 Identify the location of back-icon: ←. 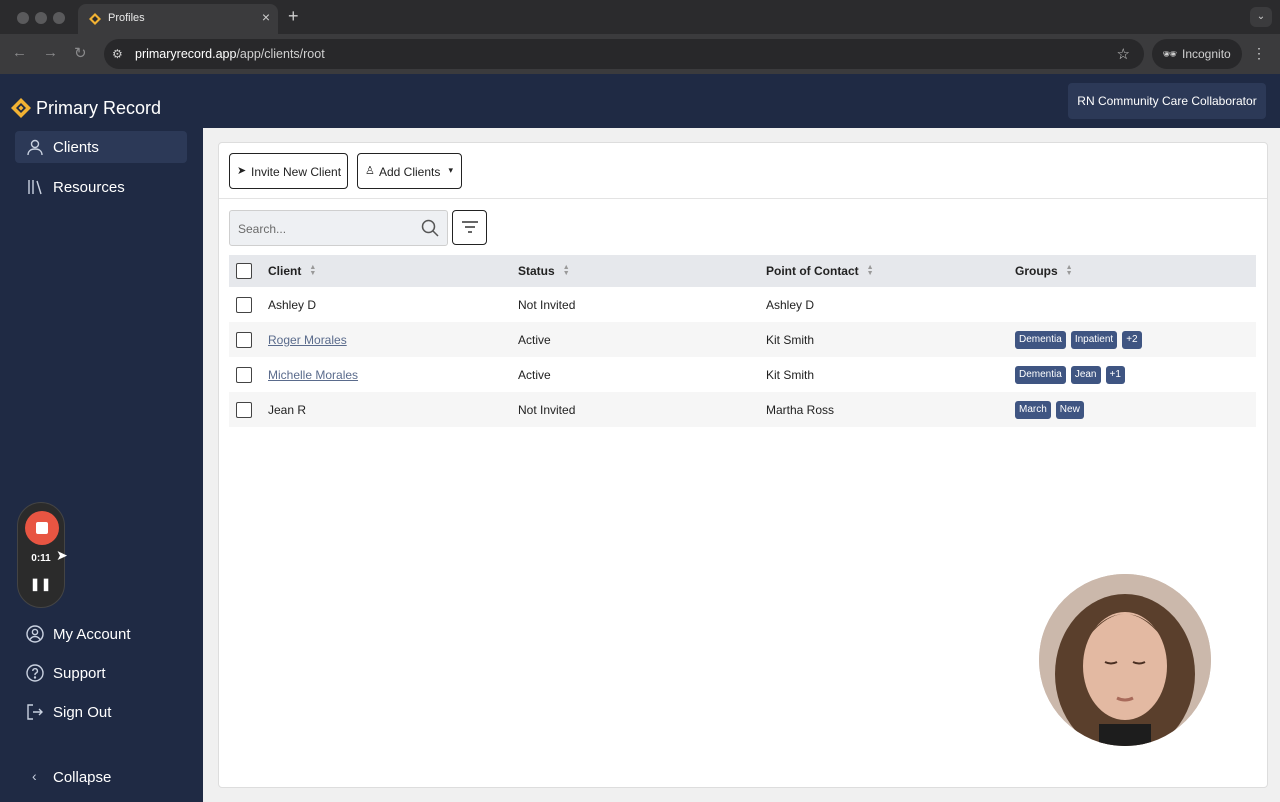
(19, 52).